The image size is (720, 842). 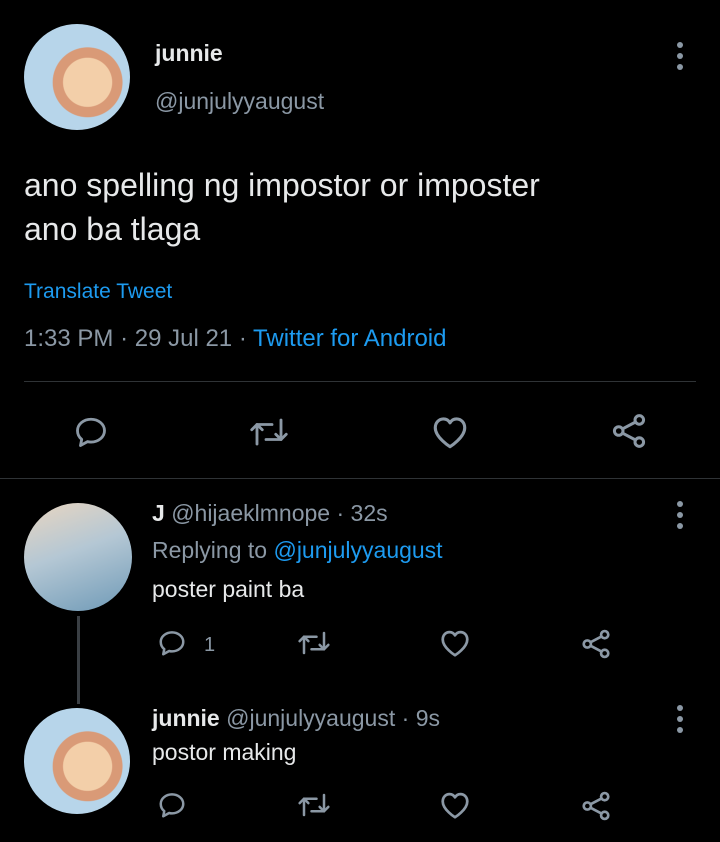 What do you see at coordinates (239, 101) in the screenshot?
I see `author-handle: @junjulyyaugust` at bounding box center [239, 101].